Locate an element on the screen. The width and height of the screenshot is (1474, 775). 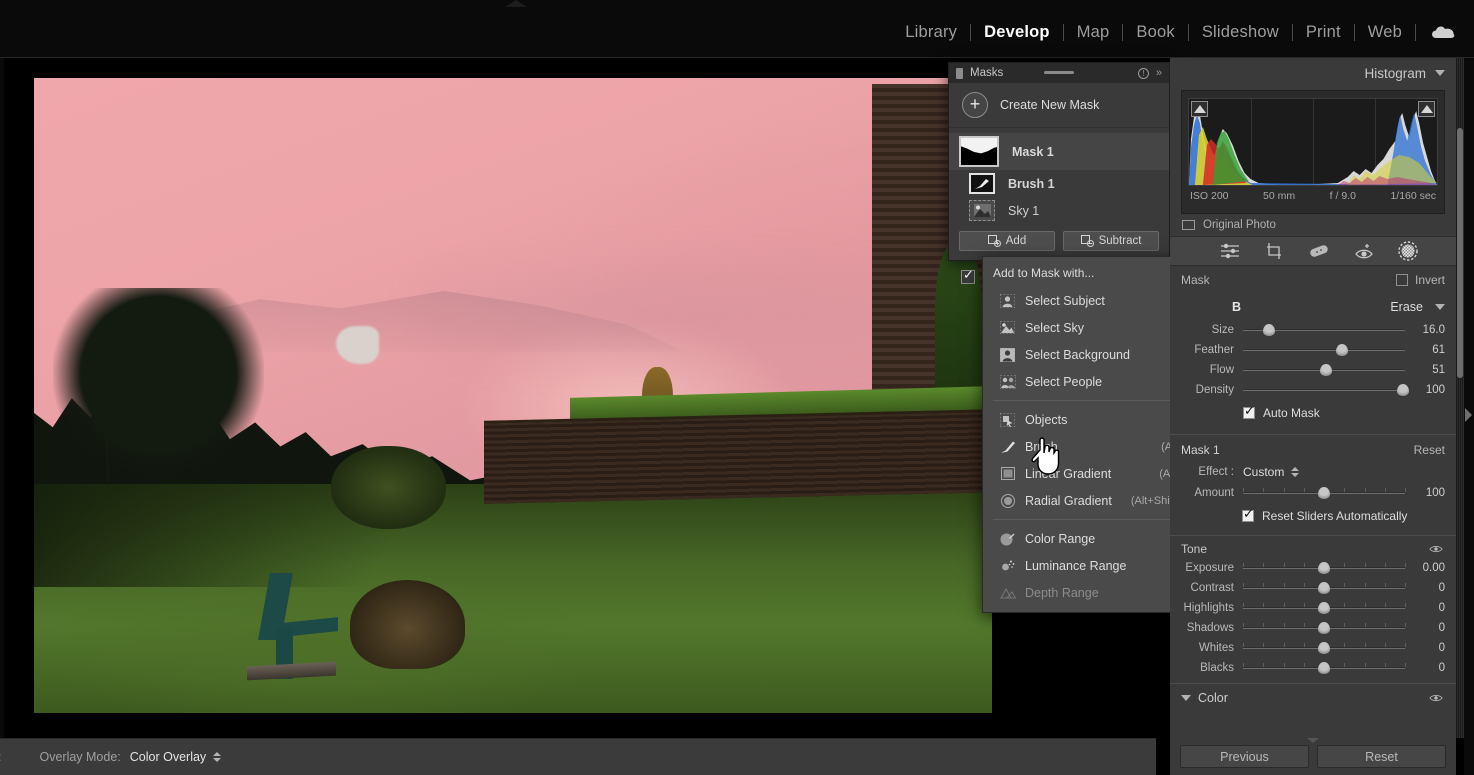
color-section-header: Color is located at coordinates (1313, 697).